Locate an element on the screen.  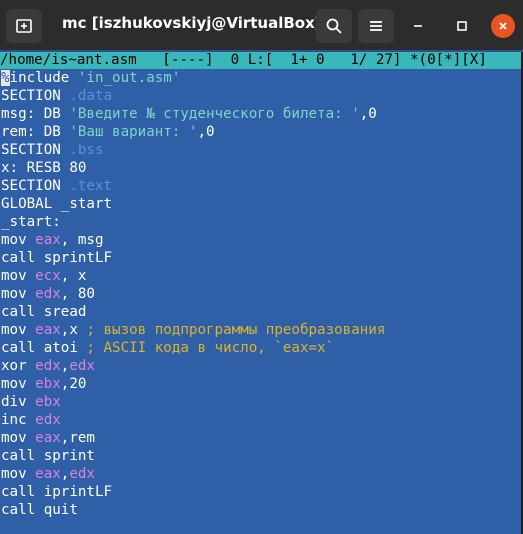
code-line: %include 'in_out.asm' is located at coordinates (261, 78).